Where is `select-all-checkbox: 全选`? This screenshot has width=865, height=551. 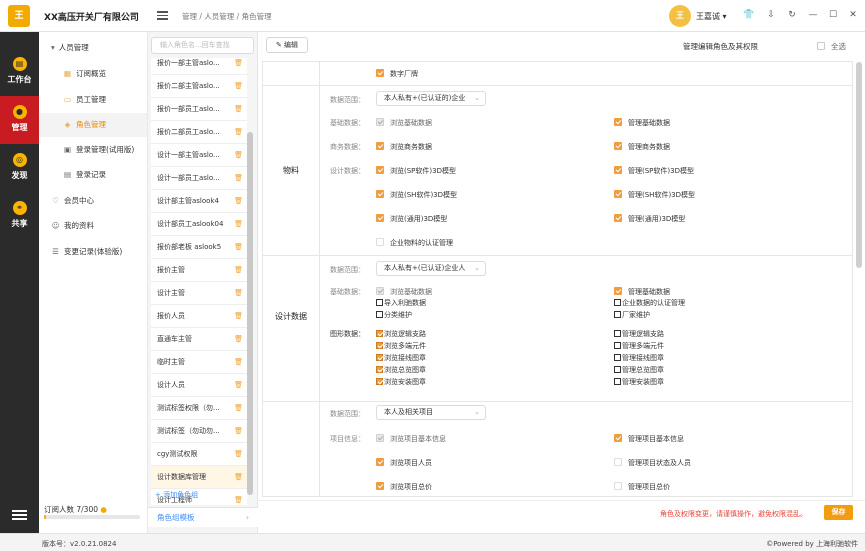
select-all-checkbox: 全选 is located at coordinates (831, 46).